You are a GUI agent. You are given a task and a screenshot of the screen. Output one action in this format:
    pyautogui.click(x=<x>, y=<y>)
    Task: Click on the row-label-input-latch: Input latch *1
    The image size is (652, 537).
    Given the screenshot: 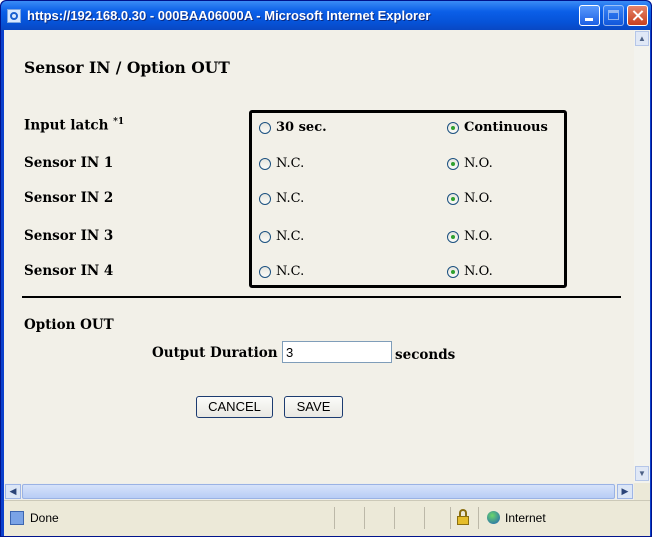 What is the action you would take?
    pyautogui.click(x=74, y=125)
    